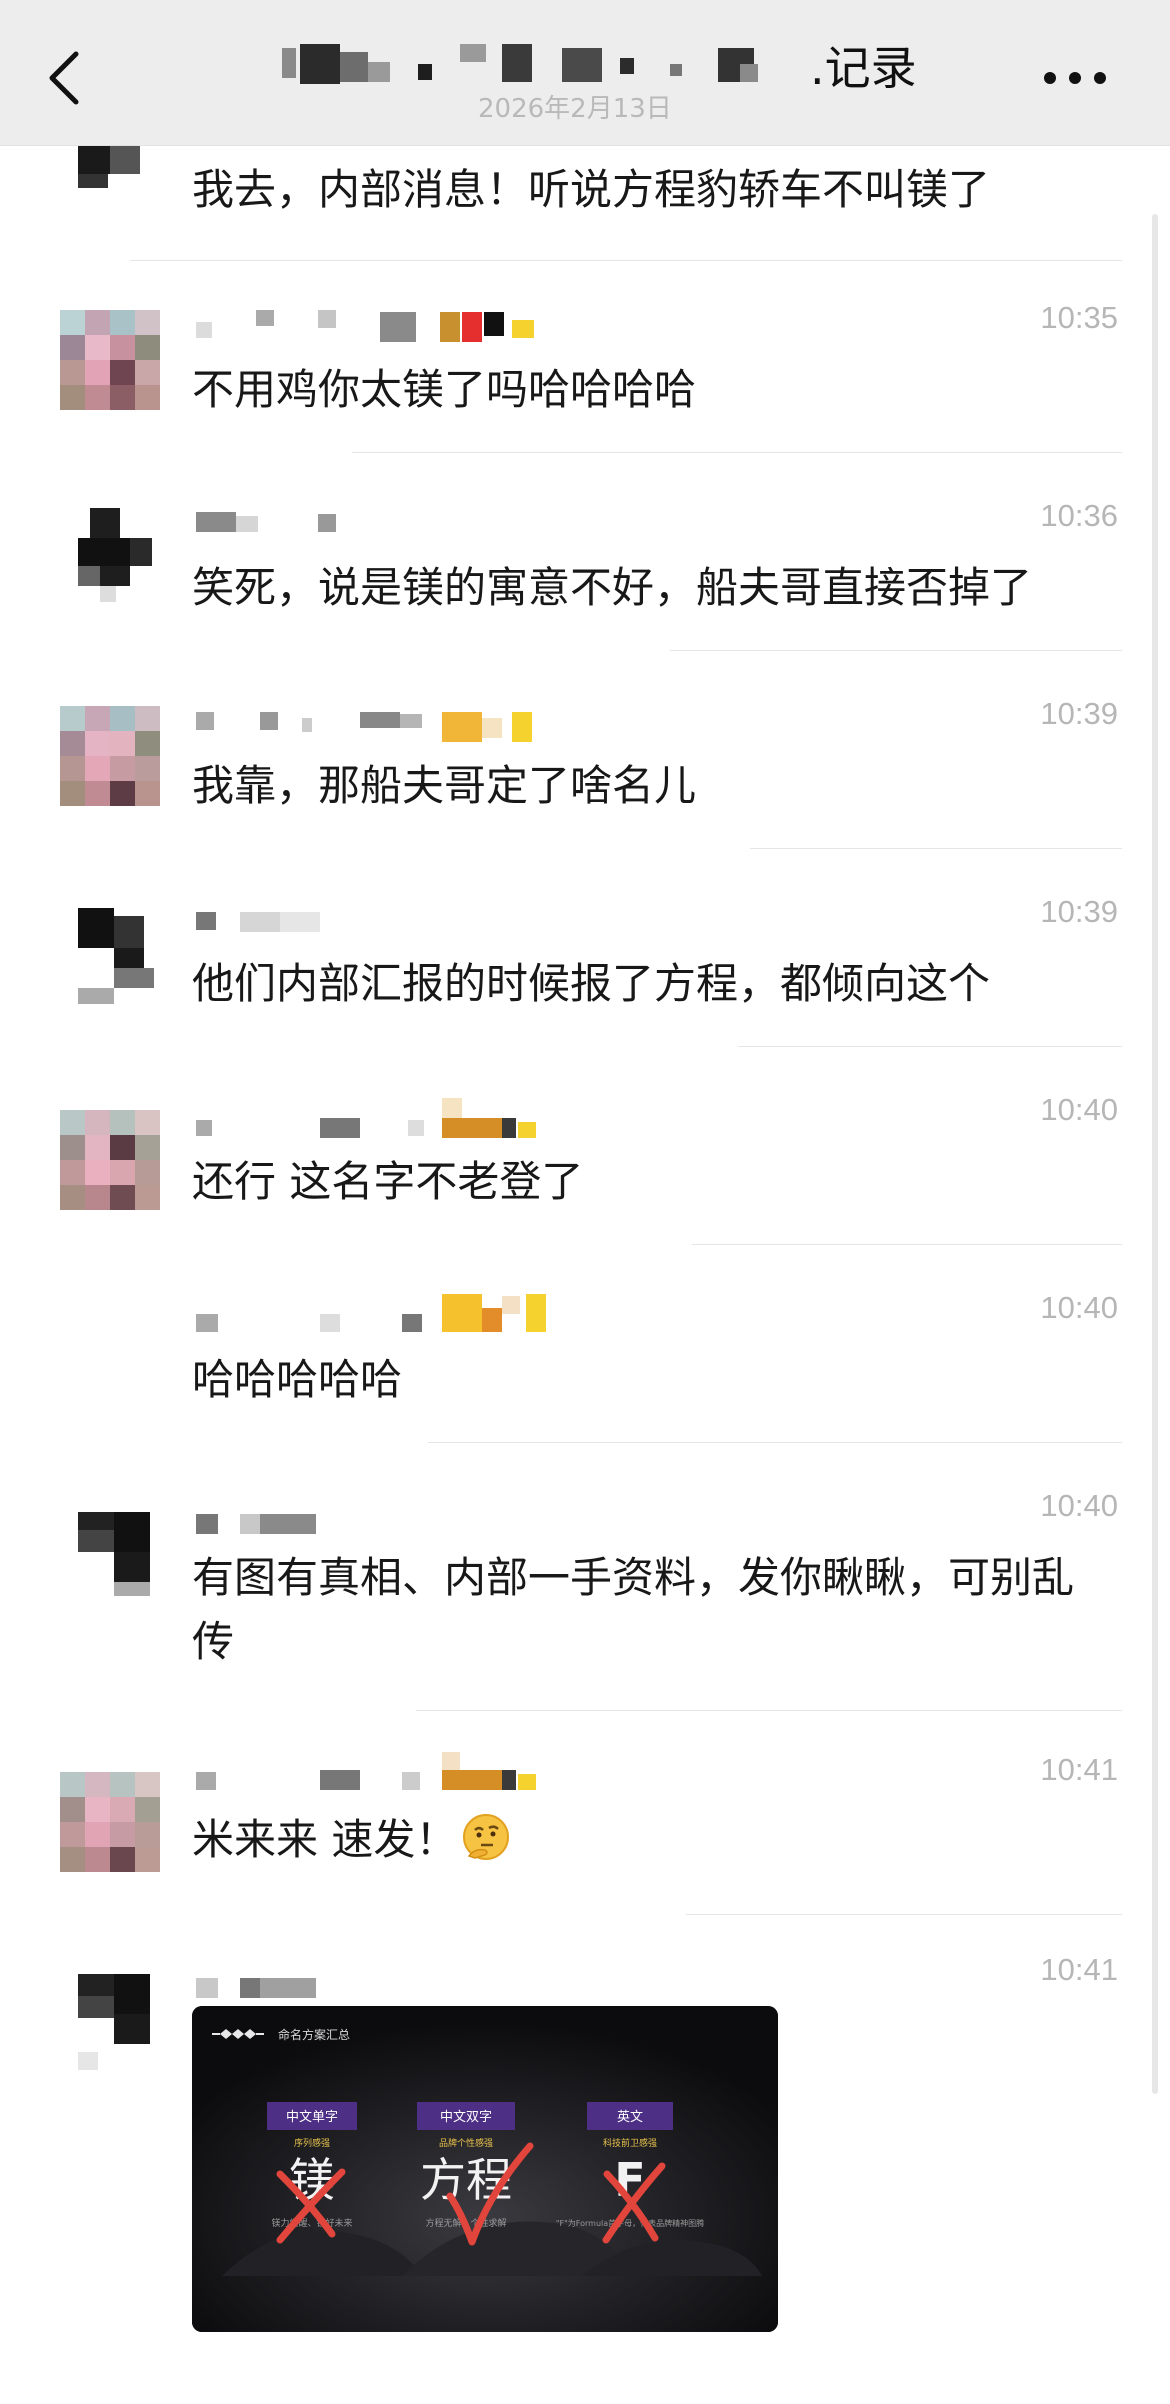 This screenshot has height=2404, width=1170. What do you see at coordinates (591, 983) in the screenshot?
I see `message-text: 他们内部汇报的时候报了方程，都倾向这个` at bounding box center [591, 983].